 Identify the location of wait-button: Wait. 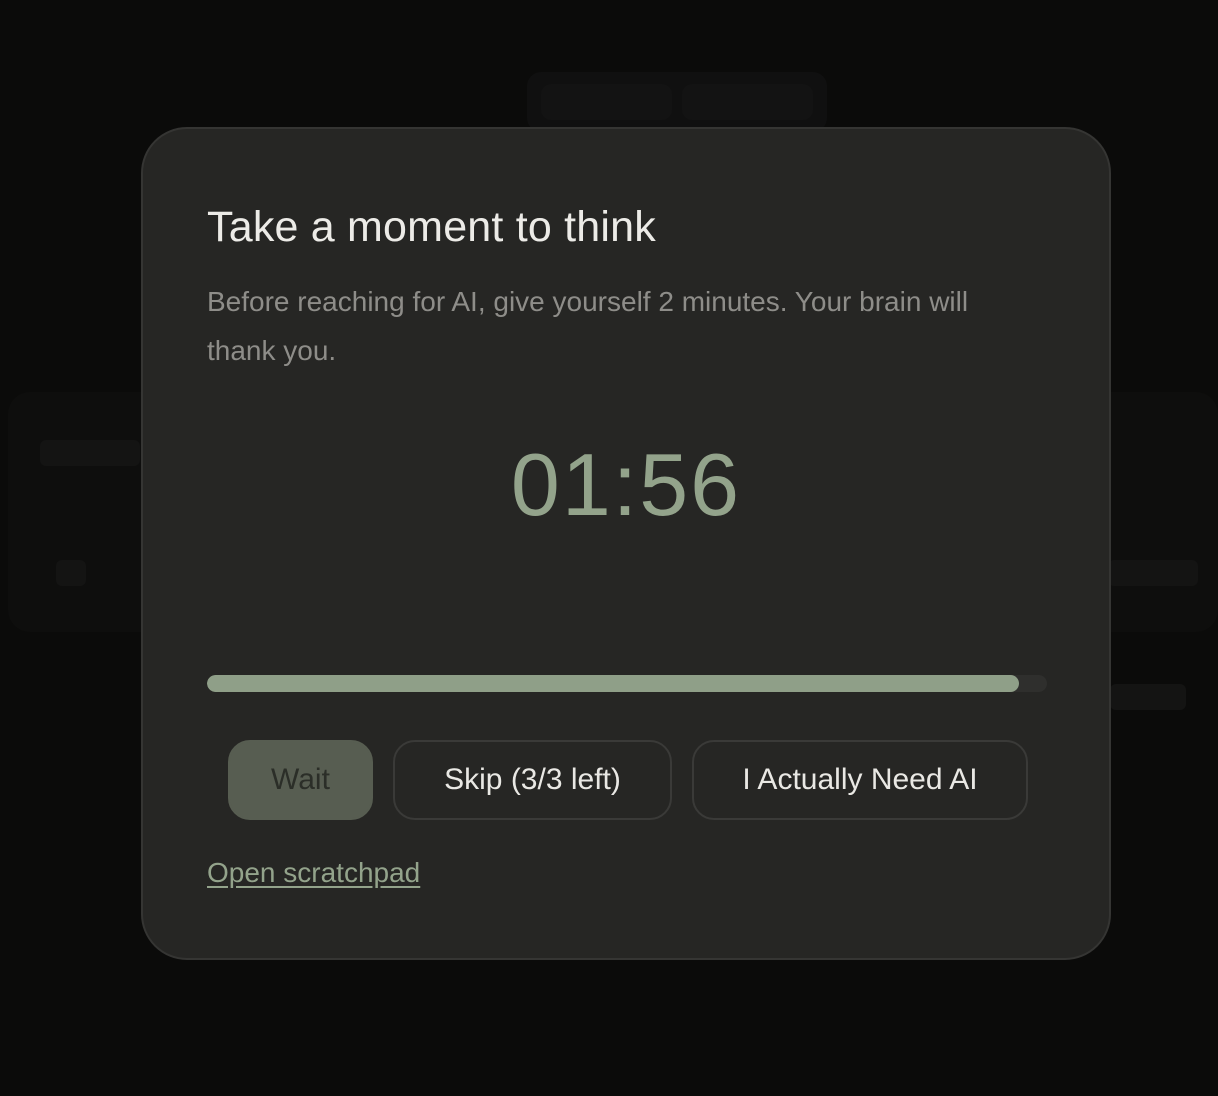
(300, 780).